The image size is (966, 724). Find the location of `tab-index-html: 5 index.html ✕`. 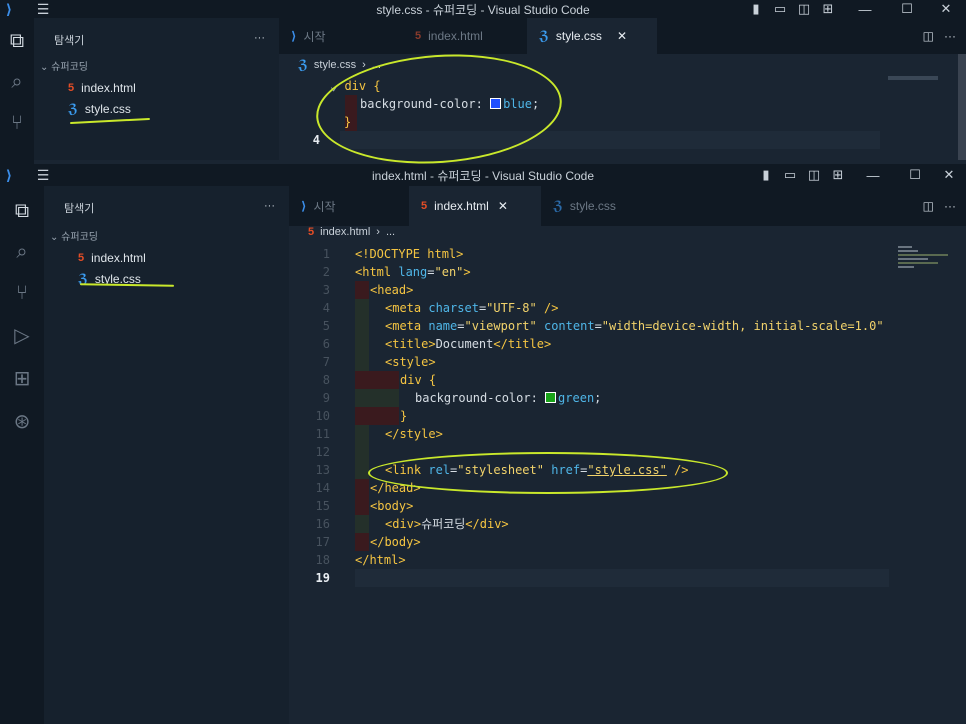

tab-index-html: 5 index.html ✕ is located at coordinates (475, 206).